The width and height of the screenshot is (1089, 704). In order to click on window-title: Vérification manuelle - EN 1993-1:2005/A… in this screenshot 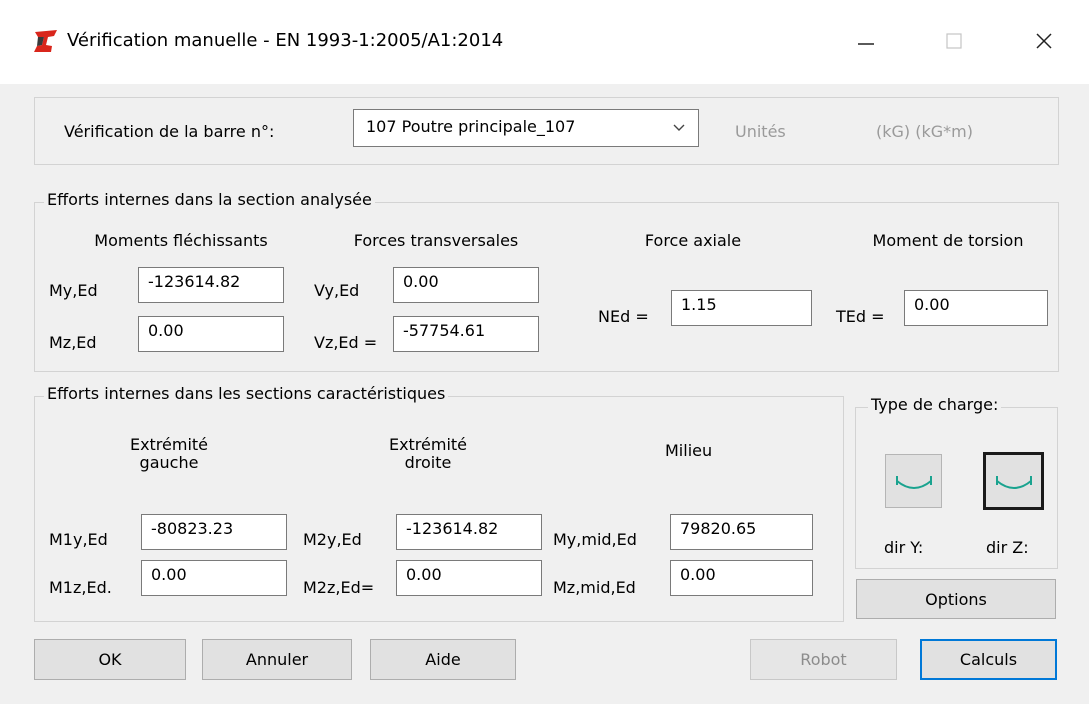, I will do `click(285, 40)`.